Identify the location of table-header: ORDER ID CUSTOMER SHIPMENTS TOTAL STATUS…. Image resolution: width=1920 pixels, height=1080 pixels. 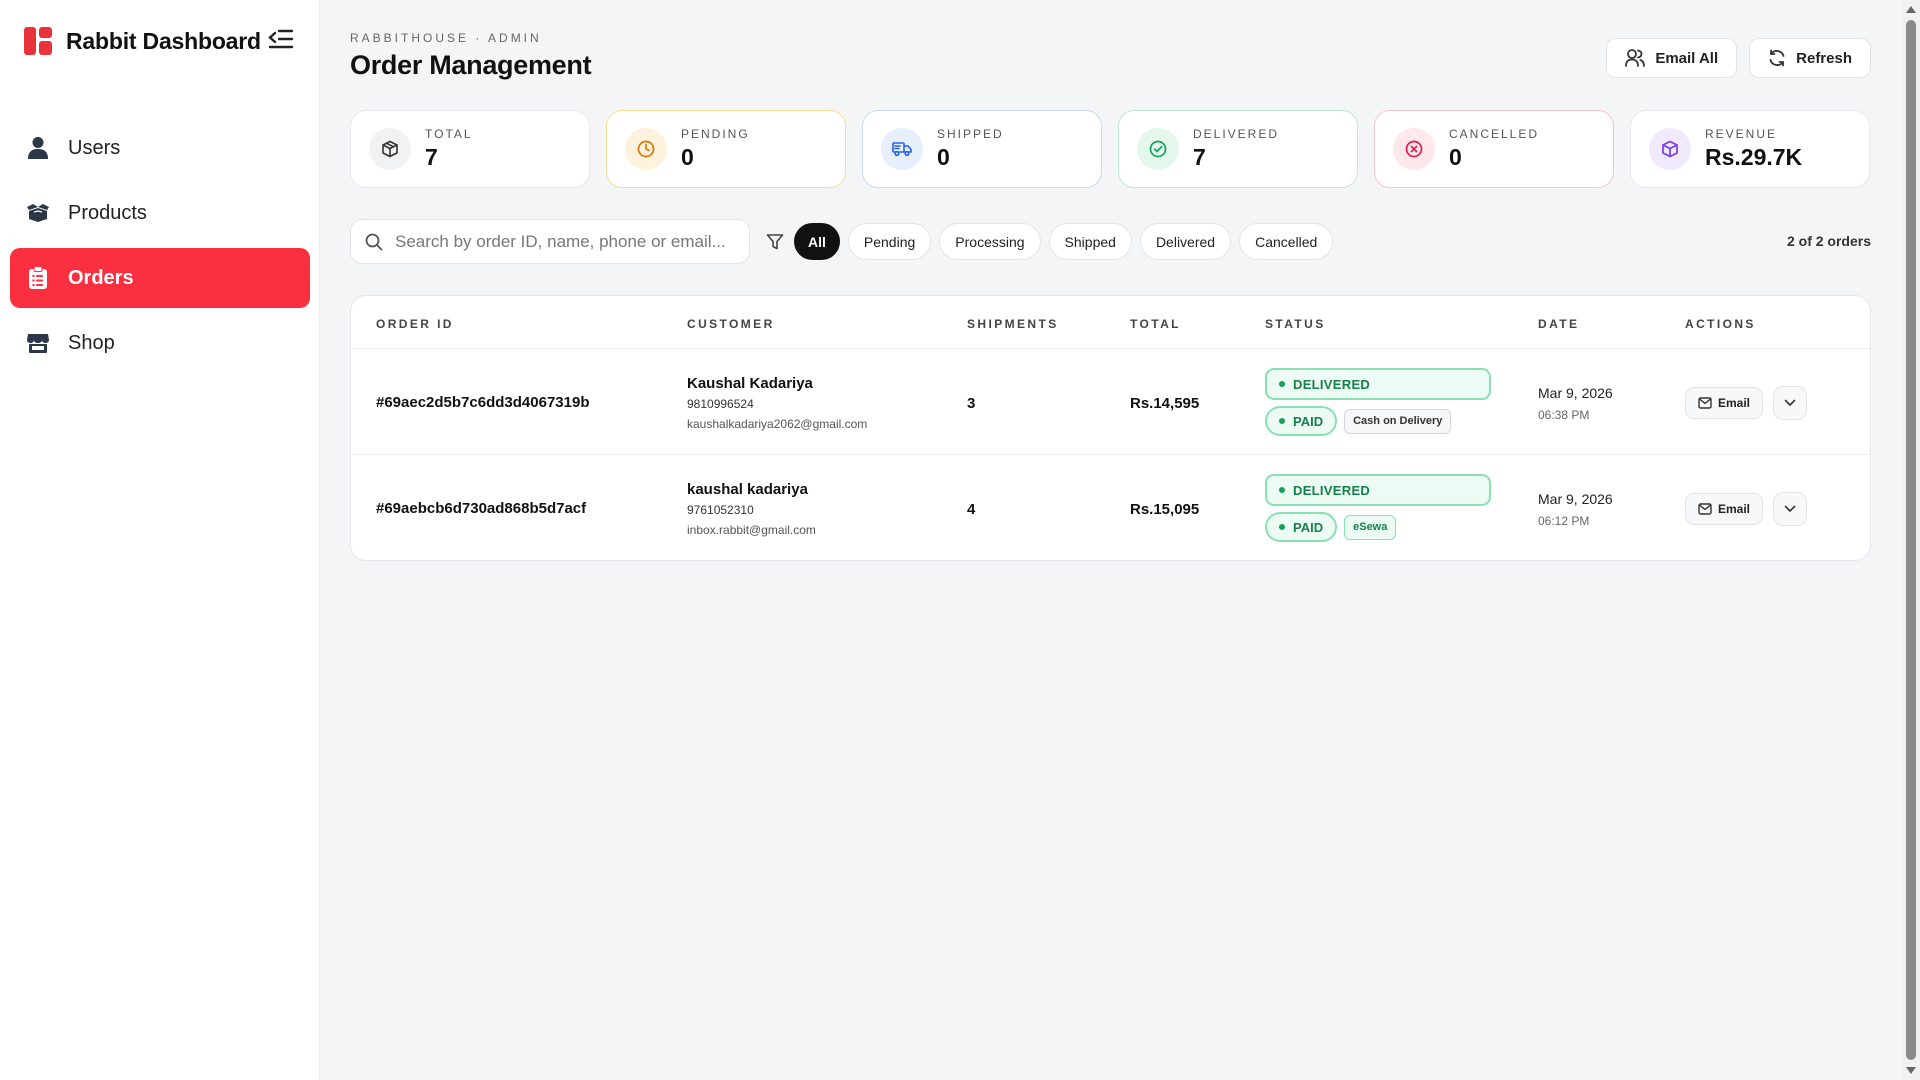
(1110, 322).